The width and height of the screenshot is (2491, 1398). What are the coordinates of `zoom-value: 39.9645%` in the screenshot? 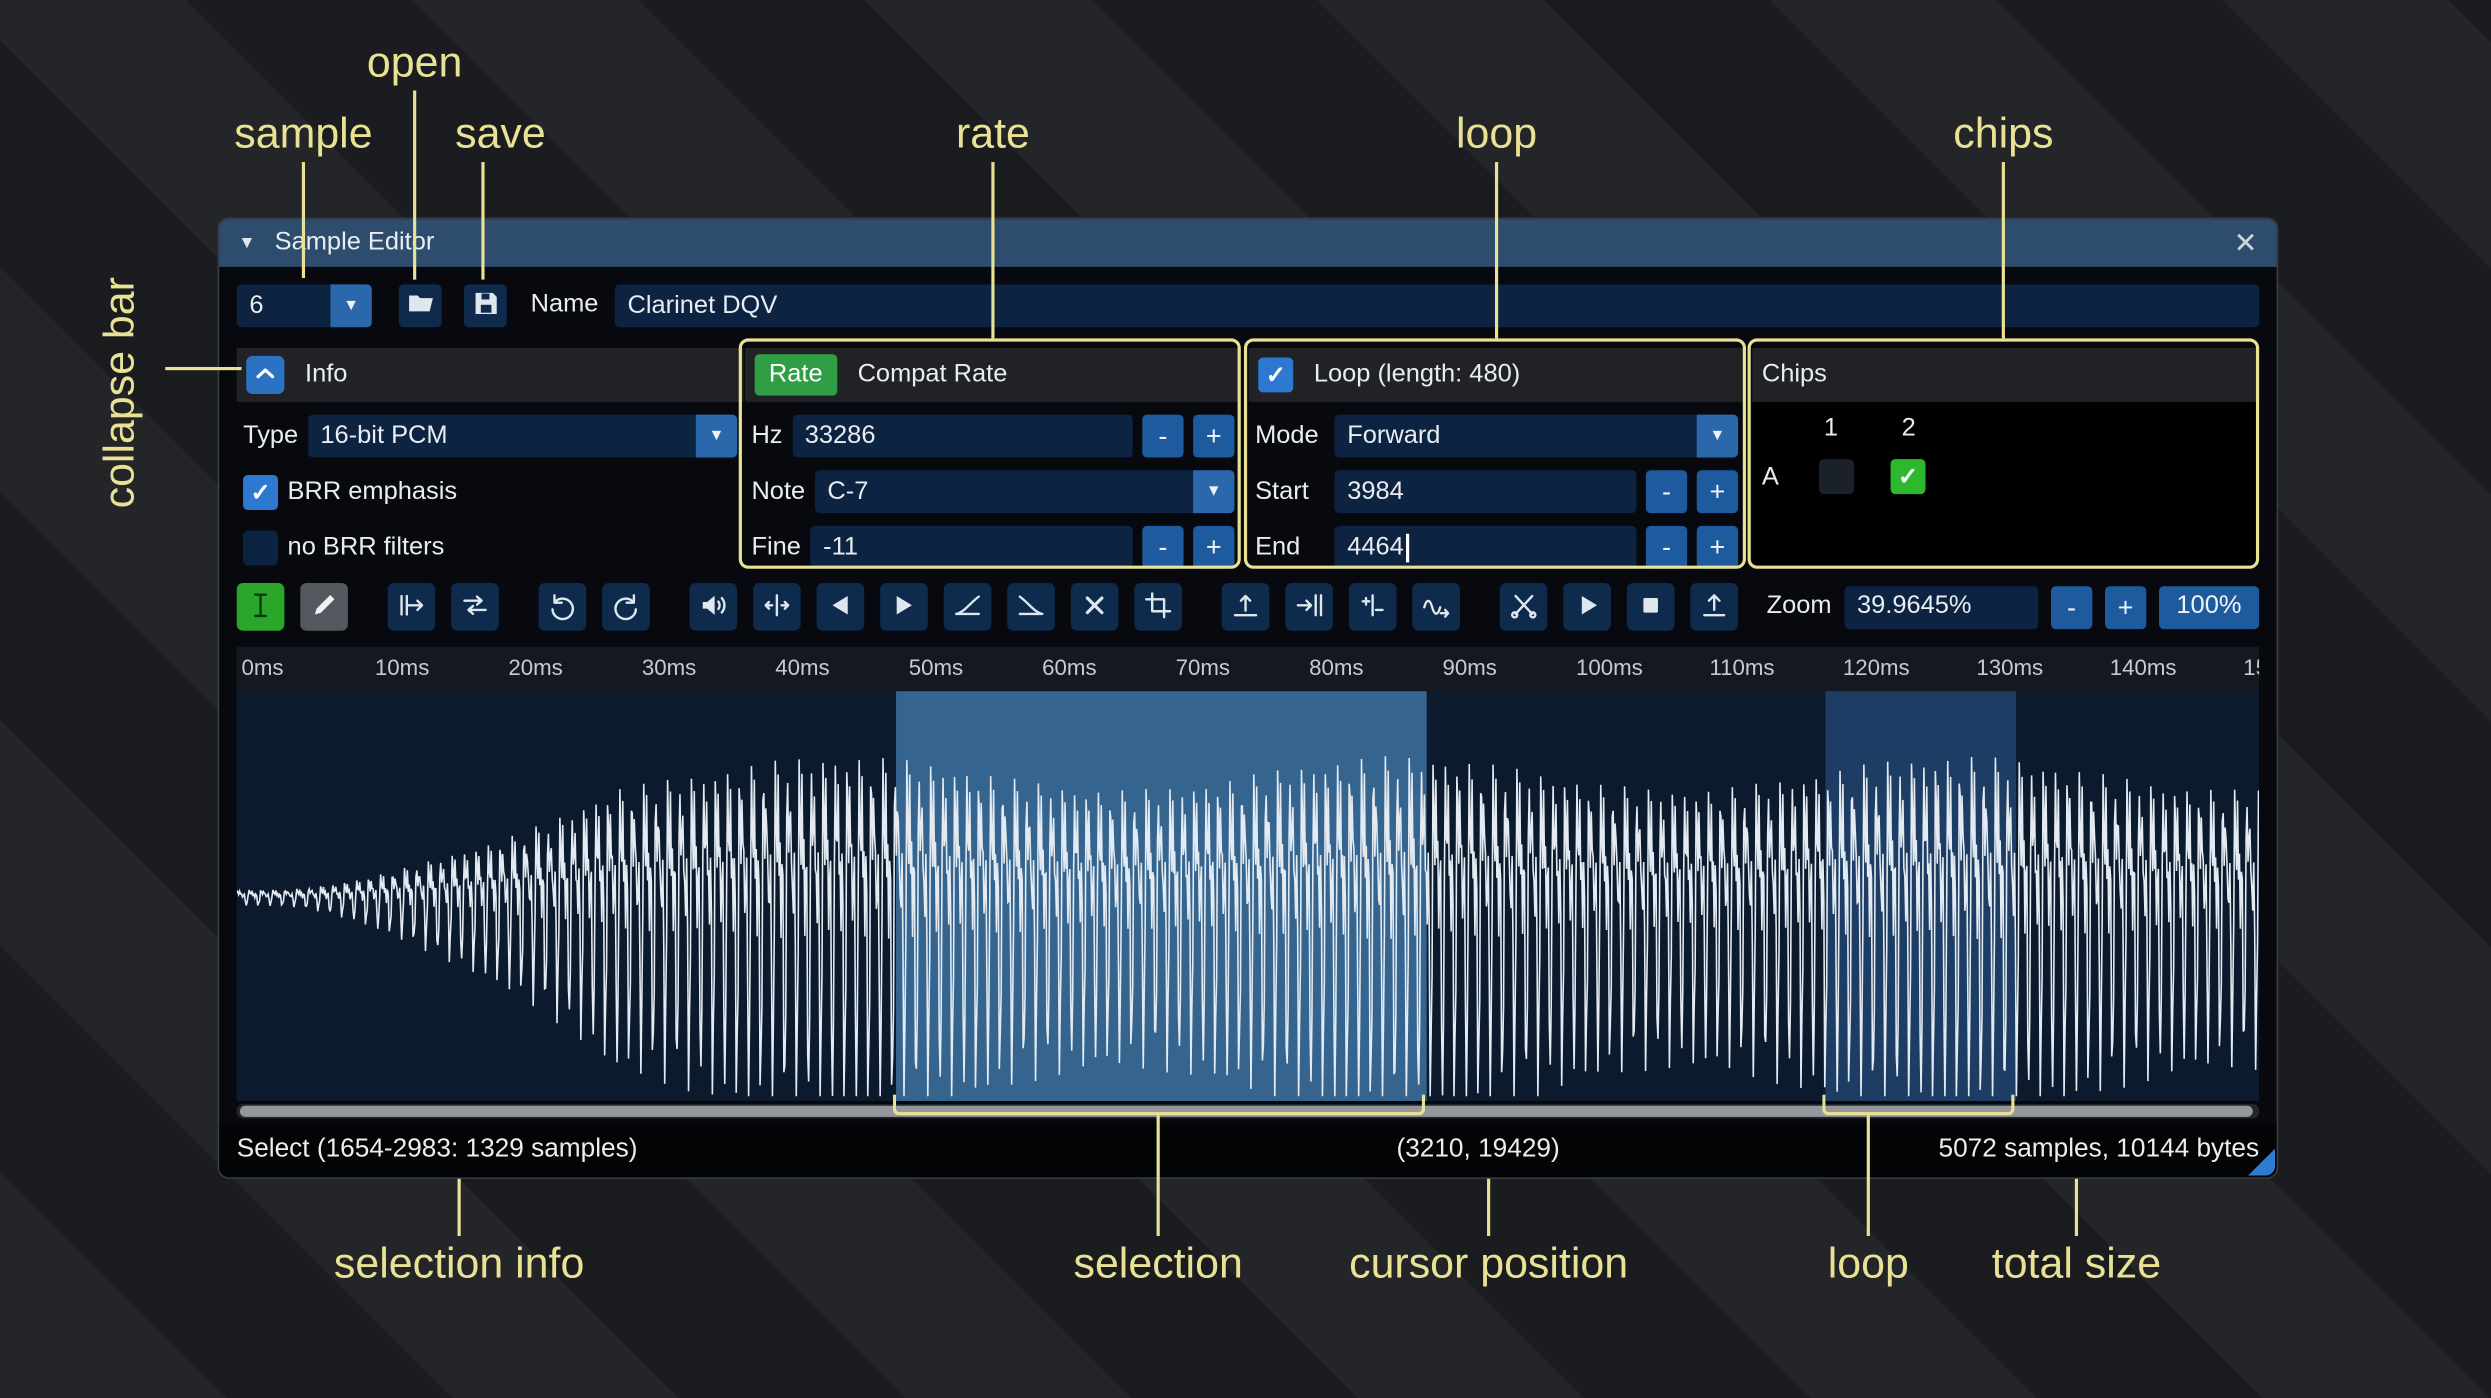 It's located at (1914, 606).